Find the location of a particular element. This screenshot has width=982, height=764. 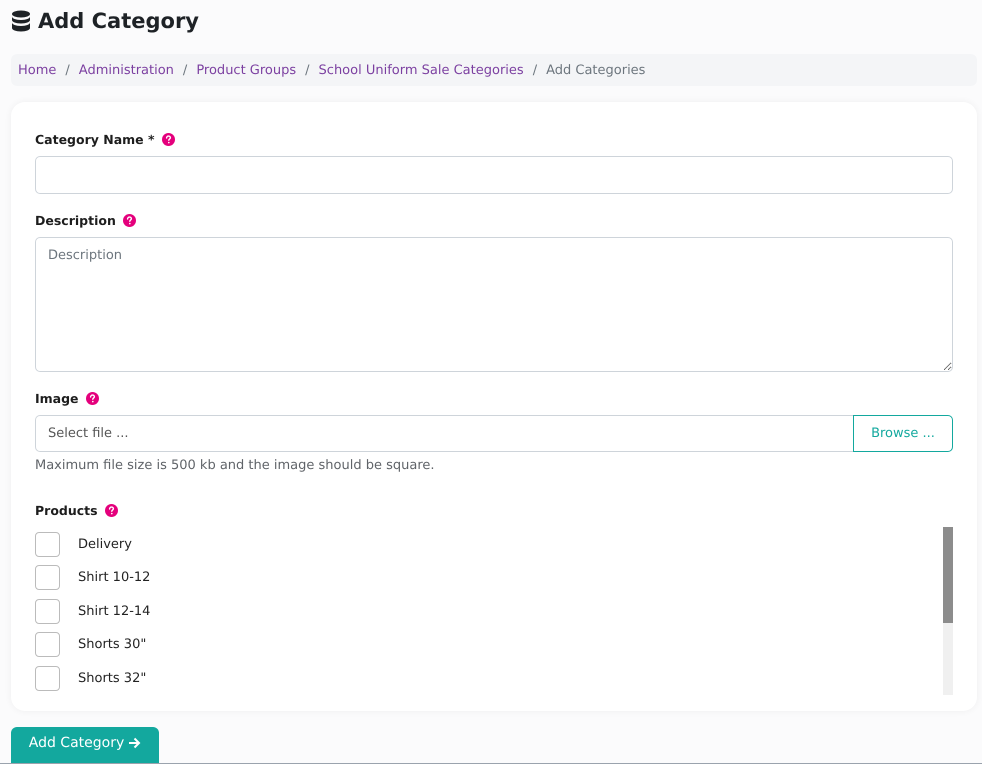

hint-text: Maximum file size is 500 kb and the image should be square. is located at coordinates (235, 466).